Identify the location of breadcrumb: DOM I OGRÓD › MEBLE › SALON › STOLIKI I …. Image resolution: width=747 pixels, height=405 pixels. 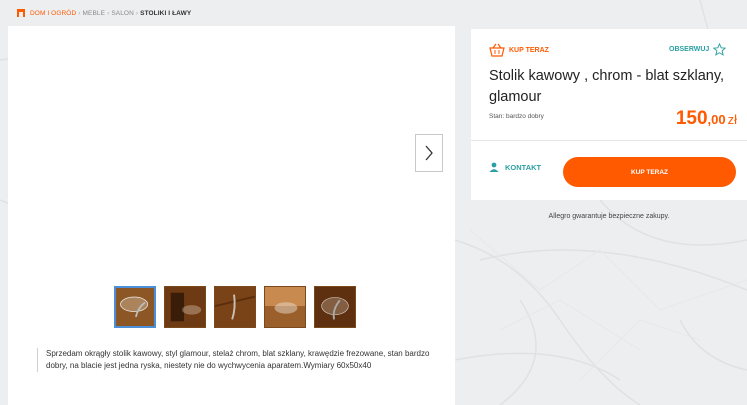
(373, 13).